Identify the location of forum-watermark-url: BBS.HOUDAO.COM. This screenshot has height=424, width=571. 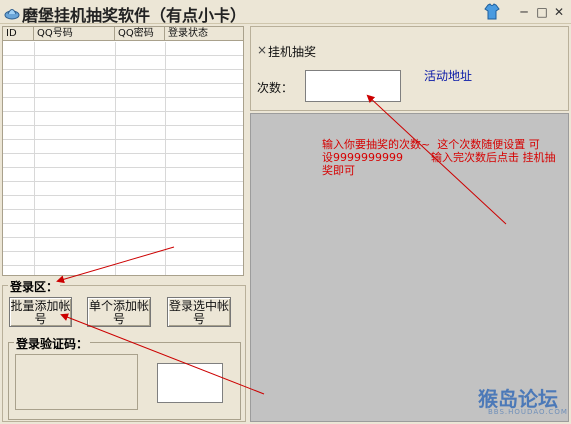
(528, 412).